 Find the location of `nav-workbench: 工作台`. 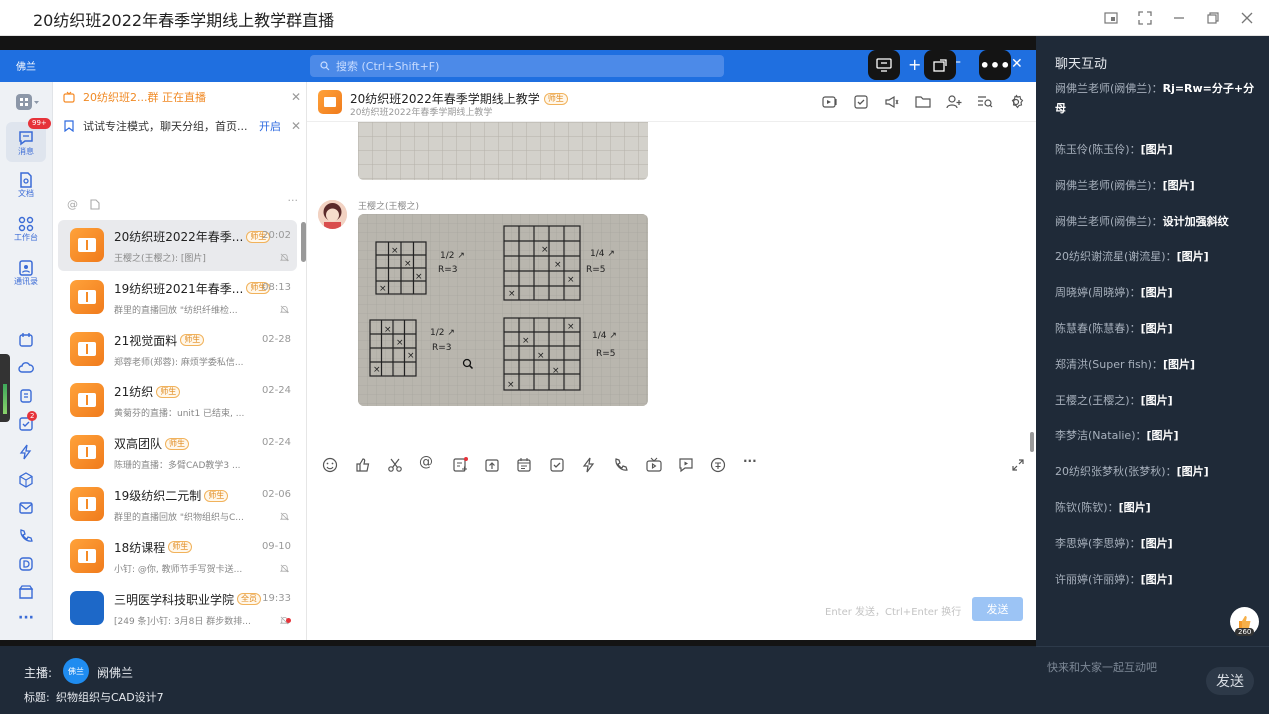

nav-workbench: 工作台 is located at coordinates (26, 233).